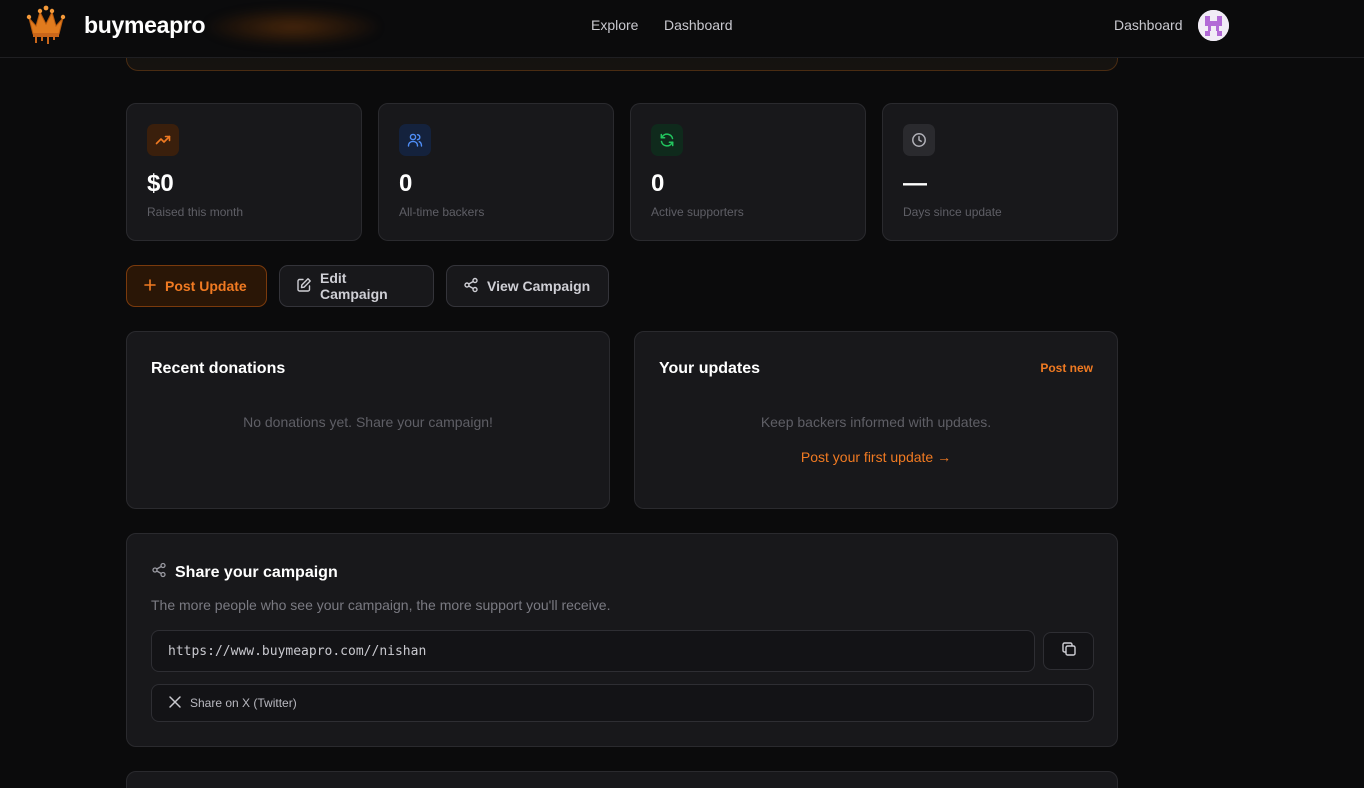 The height and width of the screenshot is (788, 1364). I want to click on stat-card-days: — Days since update, so click(1000, 172).